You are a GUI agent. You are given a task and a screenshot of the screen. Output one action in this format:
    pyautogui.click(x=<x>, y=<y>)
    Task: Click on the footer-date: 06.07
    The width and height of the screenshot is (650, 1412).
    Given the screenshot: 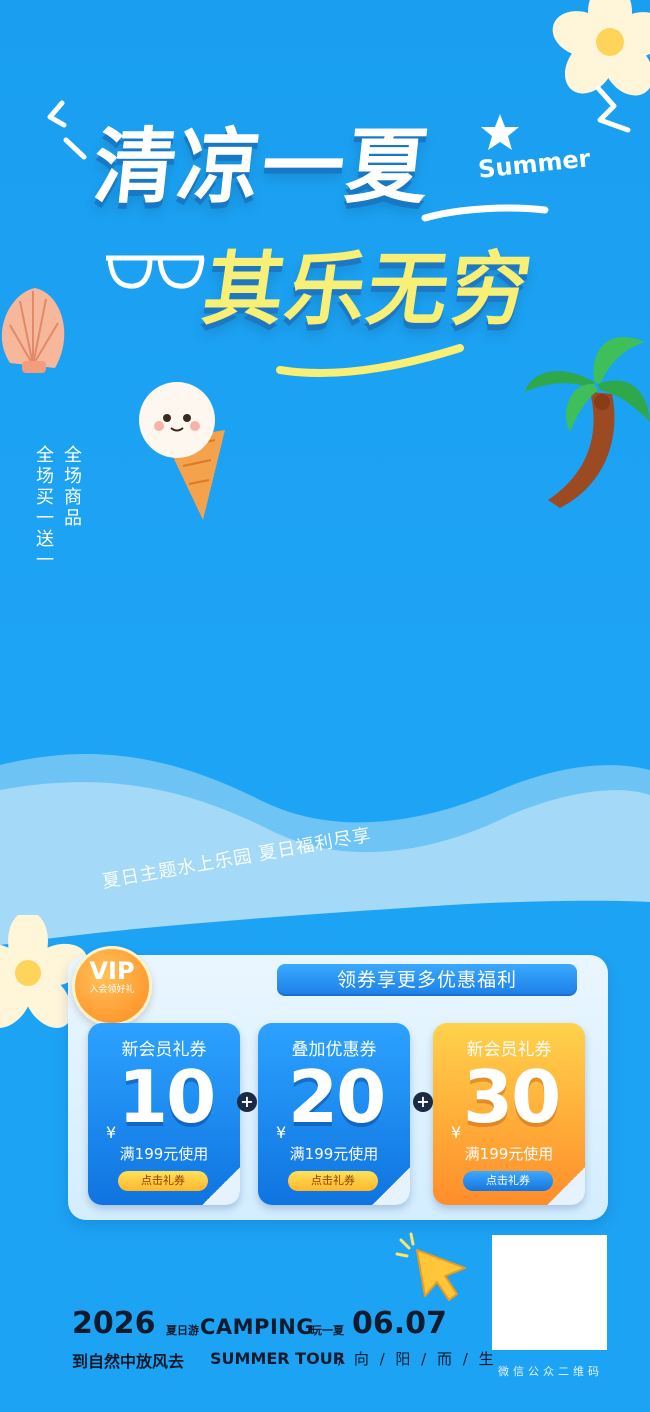 What is the action you would take?
    pyautogui.click(x=399, y=1323)
    